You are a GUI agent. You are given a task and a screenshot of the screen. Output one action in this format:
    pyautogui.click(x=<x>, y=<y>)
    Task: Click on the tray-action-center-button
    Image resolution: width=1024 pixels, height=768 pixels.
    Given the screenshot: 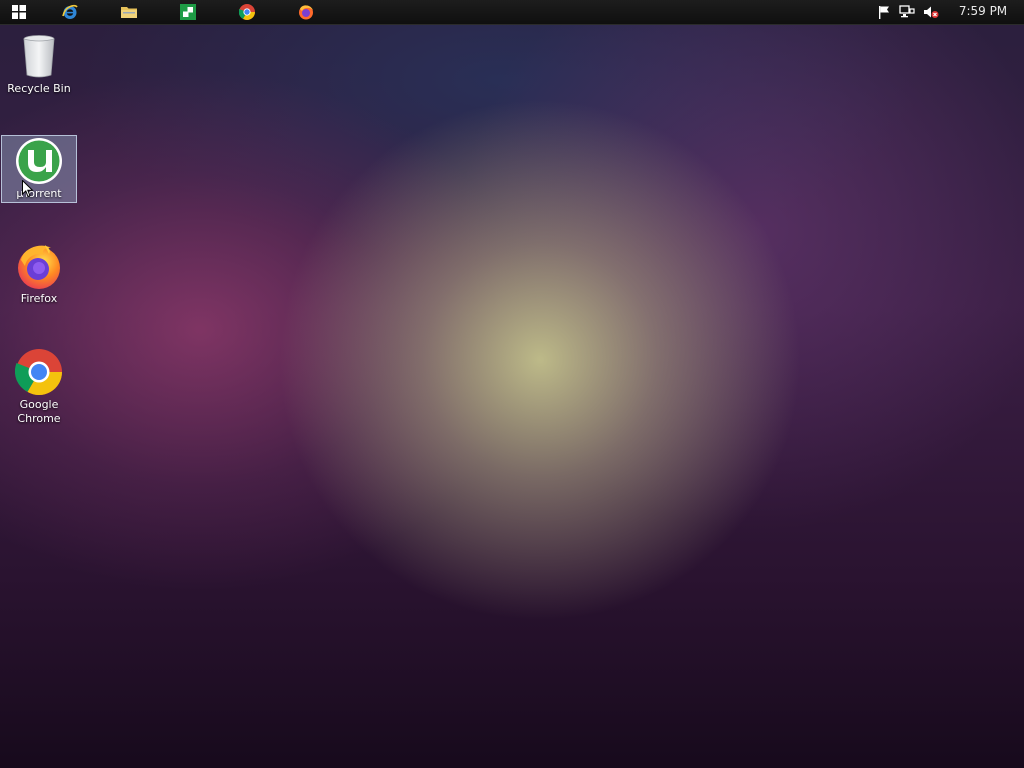 What is the action you would take?
    pyautogui.click(x=884, y=12)
    